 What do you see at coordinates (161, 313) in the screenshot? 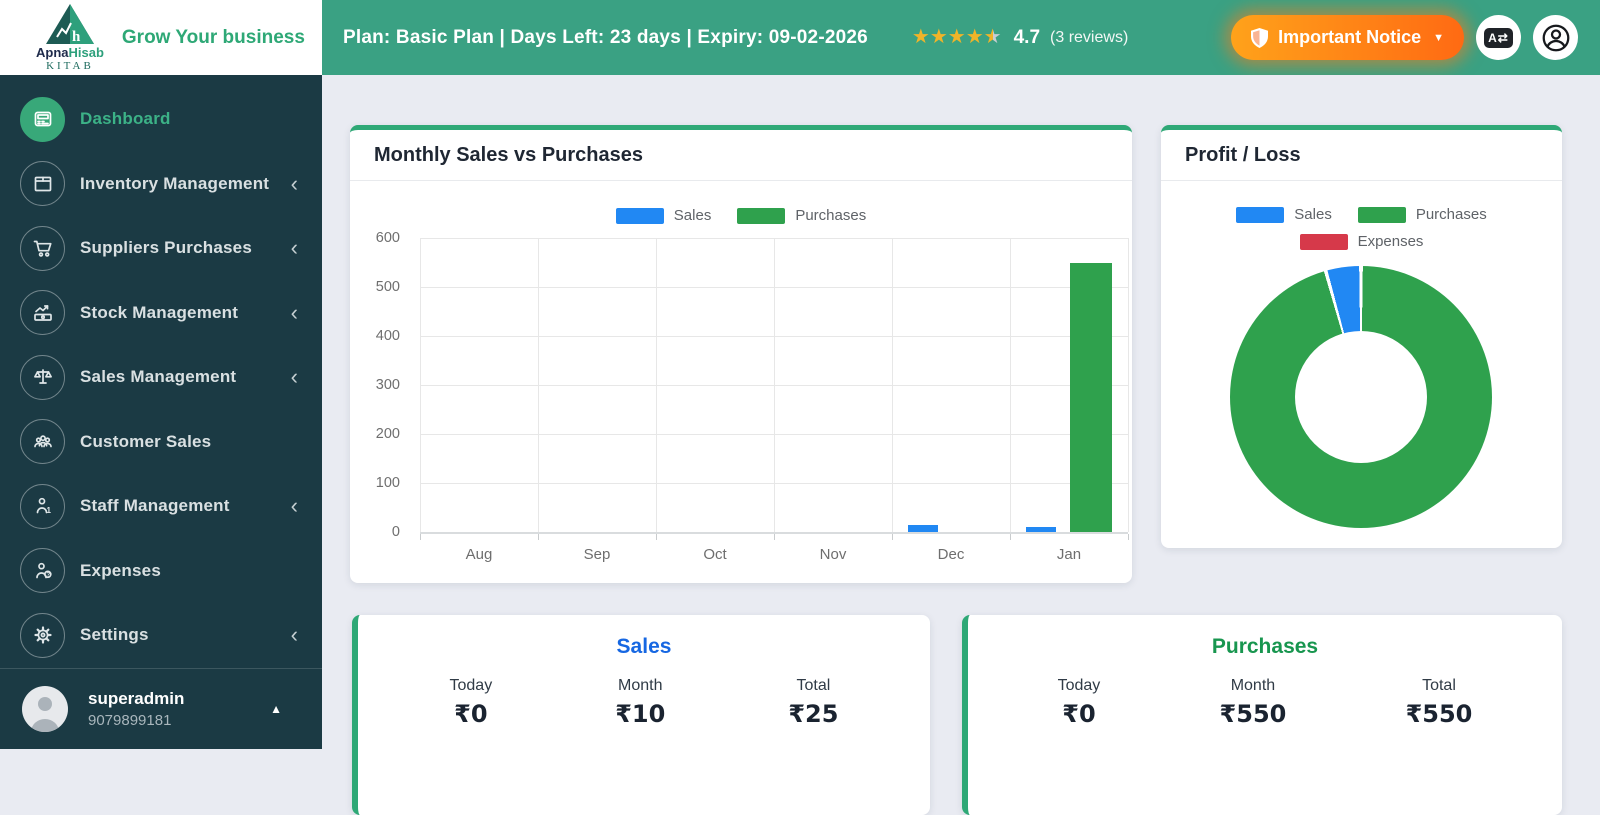
I see `sidebar-item-stock-management: Stock Management ‹` at bounding box center [161, 313].